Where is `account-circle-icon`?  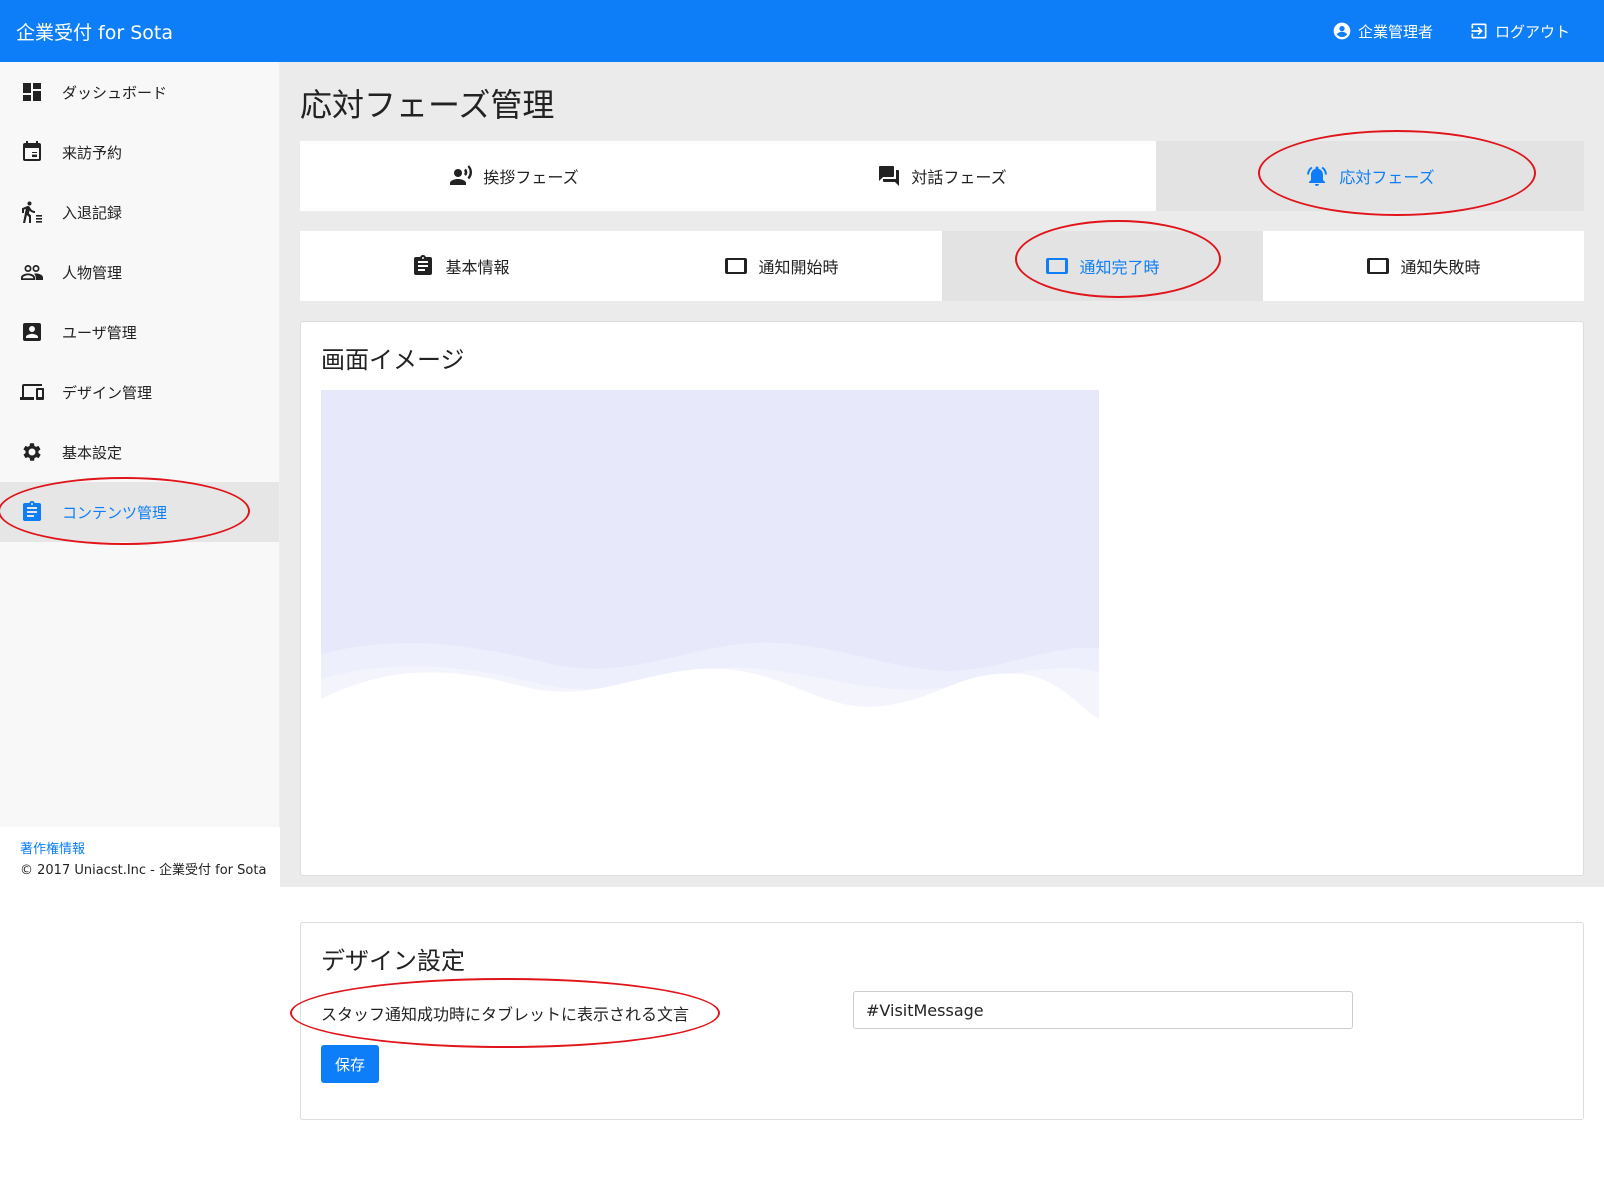 account-circle-icon is located at coordinates (1342, 31).